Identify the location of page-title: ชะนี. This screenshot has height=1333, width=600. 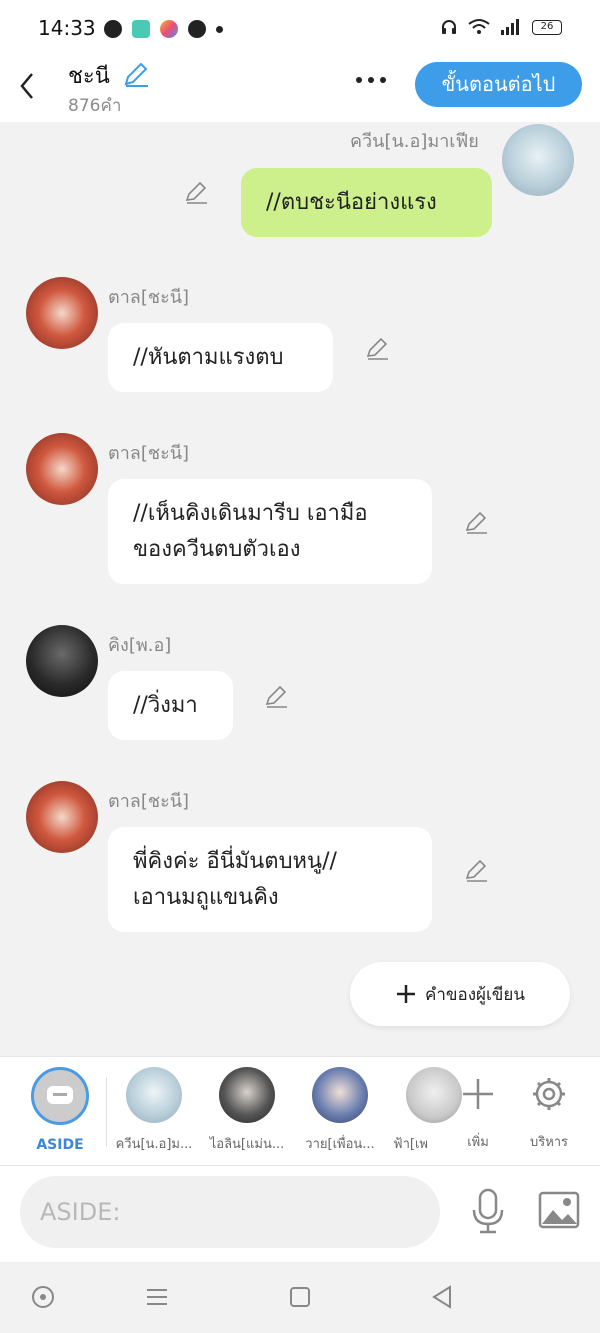
(89, 76).